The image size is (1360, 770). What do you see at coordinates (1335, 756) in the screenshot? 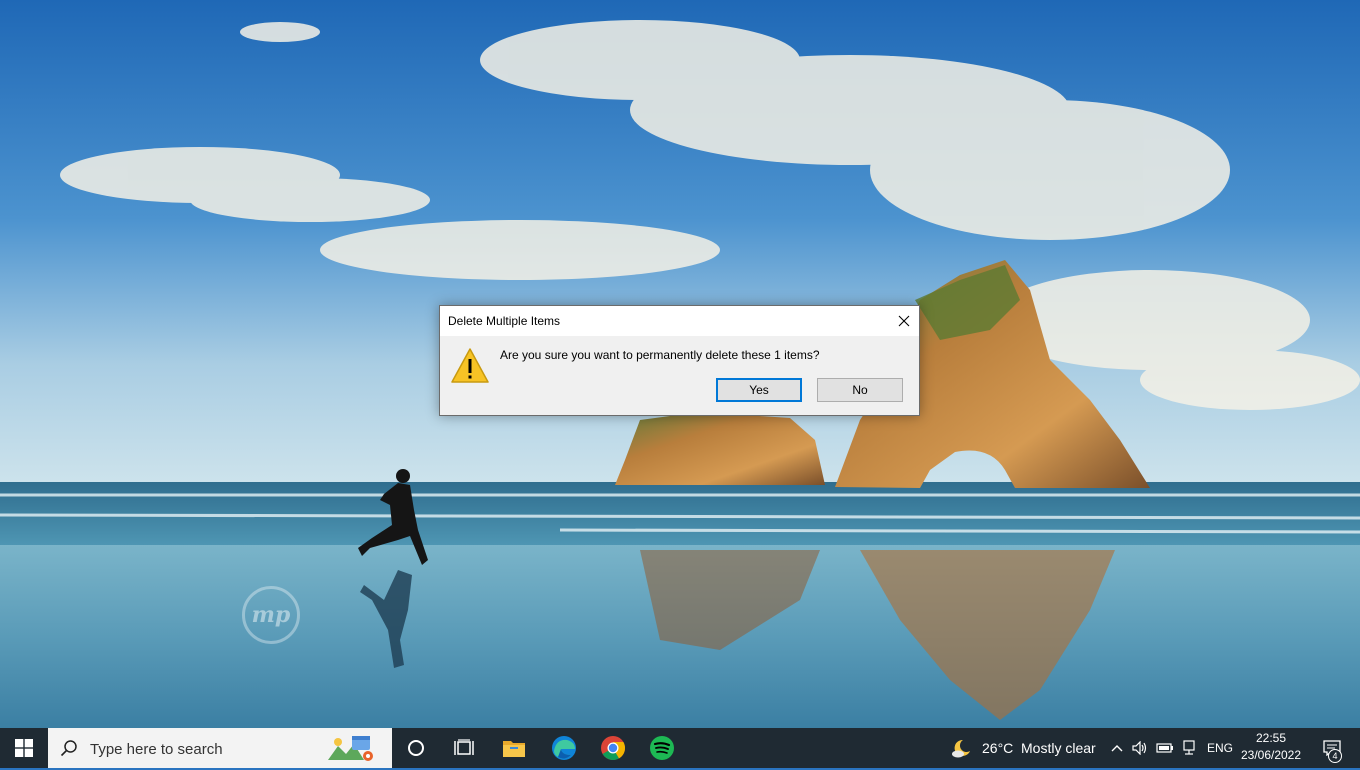
I see `notification-count-badge: 4` at bounding box center [1335, 756].